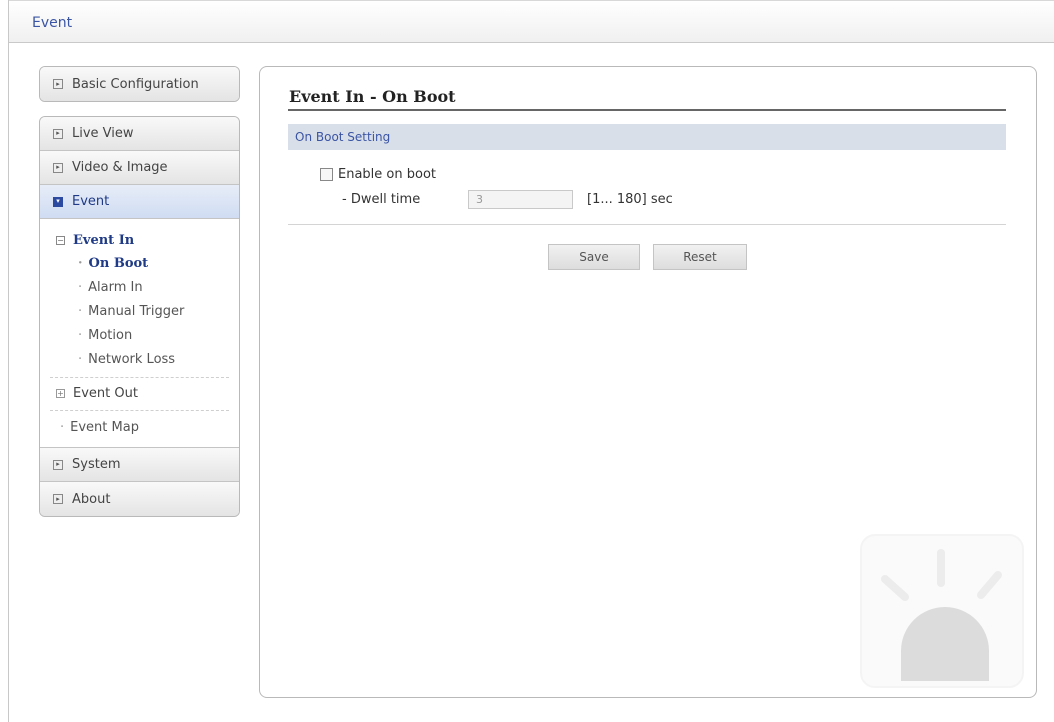 The width and height of the screenshot is (1054, 722). Describe the element at coordinates (104, 427) in the screenshot. I see `submenu-item-label: Event Map` at that location.